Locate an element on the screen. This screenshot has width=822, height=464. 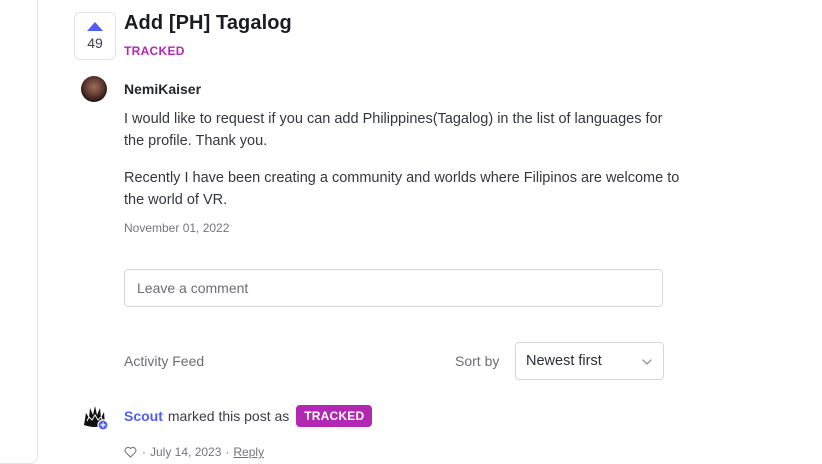
activity-entry: Scout marked this post as TRACKED is located at coordinates (248, 416).